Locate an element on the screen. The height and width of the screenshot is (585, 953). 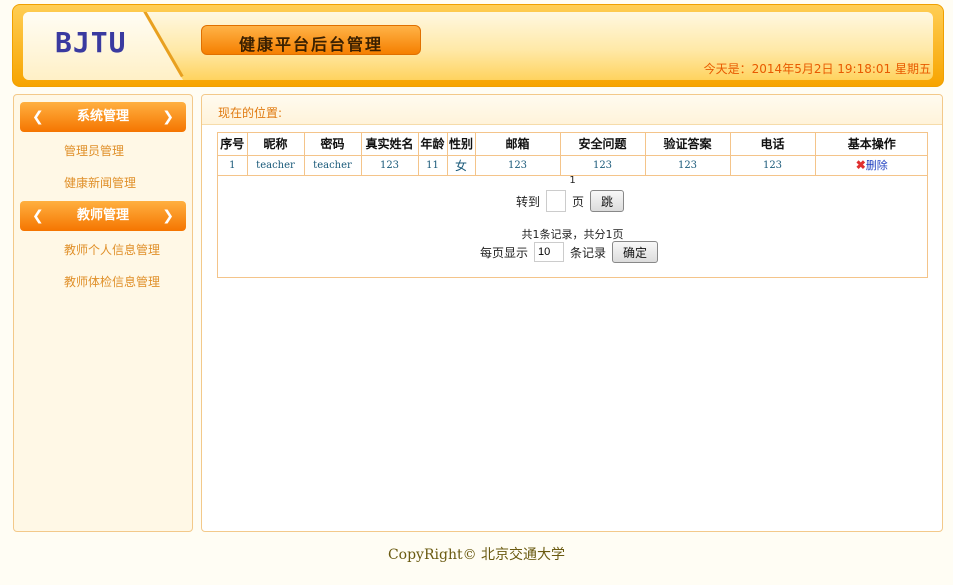
page-unit-label: 页 is located at coordinates (578, 201).